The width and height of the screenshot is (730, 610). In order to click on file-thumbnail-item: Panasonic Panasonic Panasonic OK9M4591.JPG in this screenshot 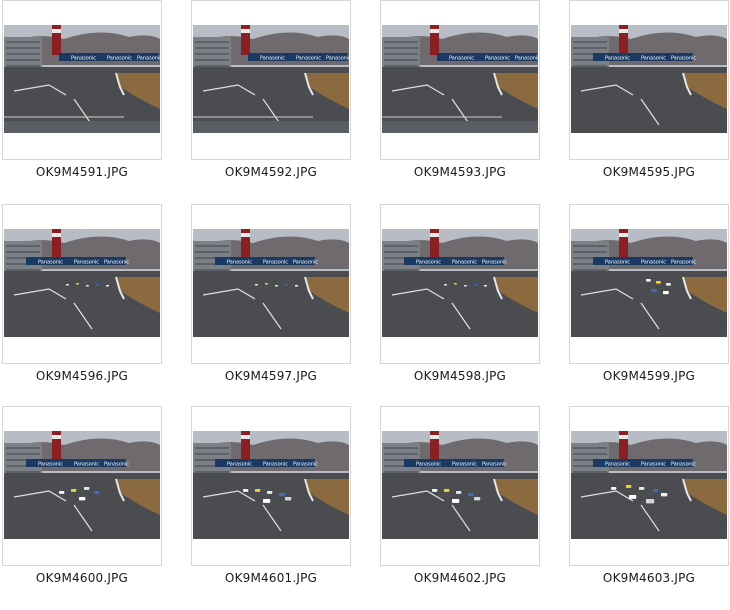, I will do `click(82, 92)`.